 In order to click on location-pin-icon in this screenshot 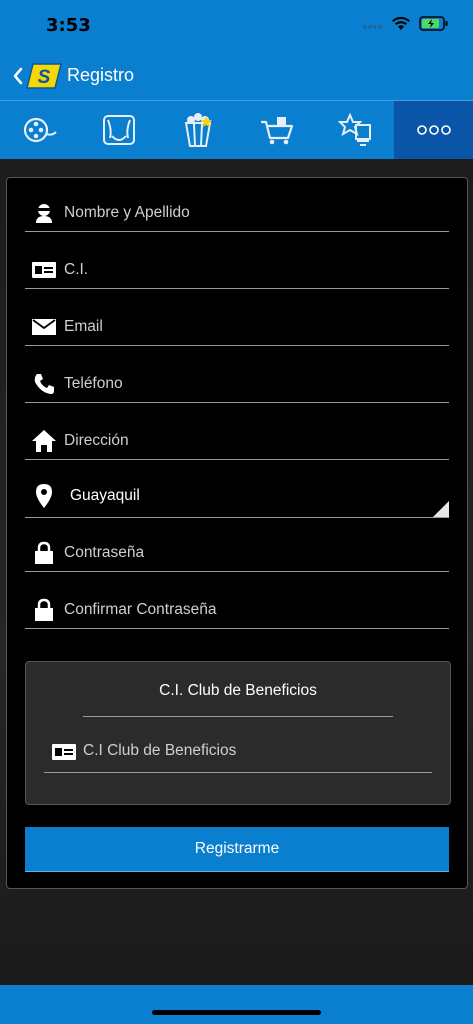, I will do `click(44, 496)`.